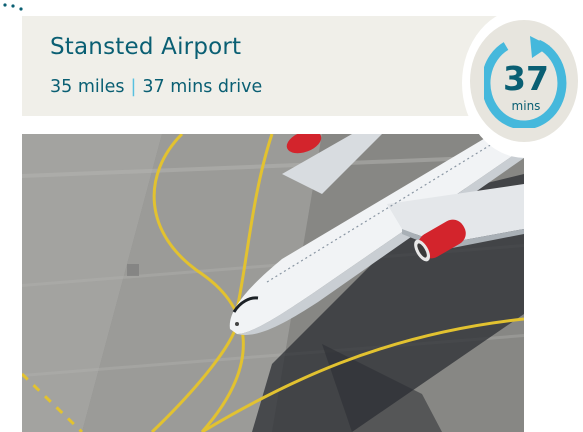 The image size is (583, 432). Describe the element at coordinates (526, 106) in the screenshot. I see `badge-unit: mins` at that location.